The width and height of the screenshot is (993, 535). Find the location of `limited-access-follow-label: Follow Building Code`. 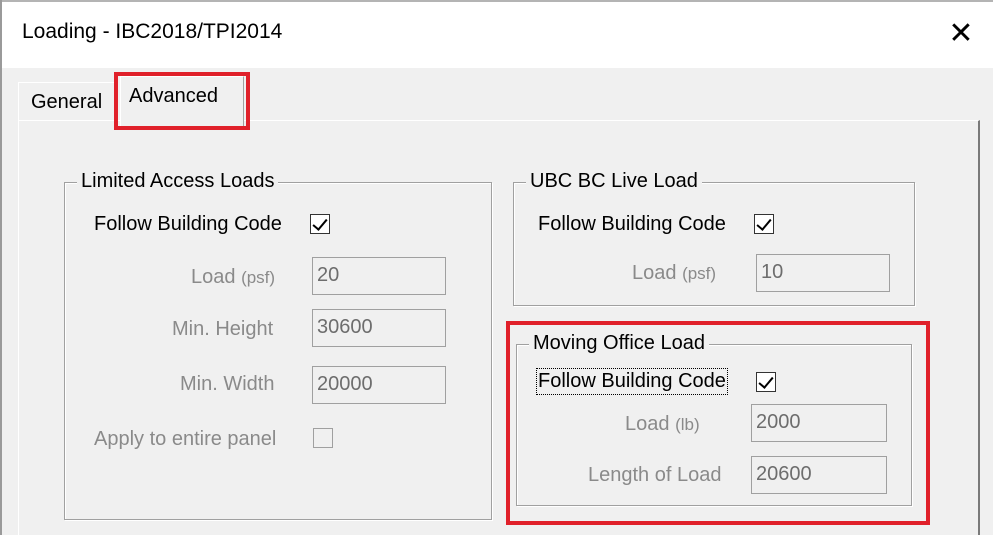

limited-access-follow-label: Follow Building Code is located at coordinates (188, 224).